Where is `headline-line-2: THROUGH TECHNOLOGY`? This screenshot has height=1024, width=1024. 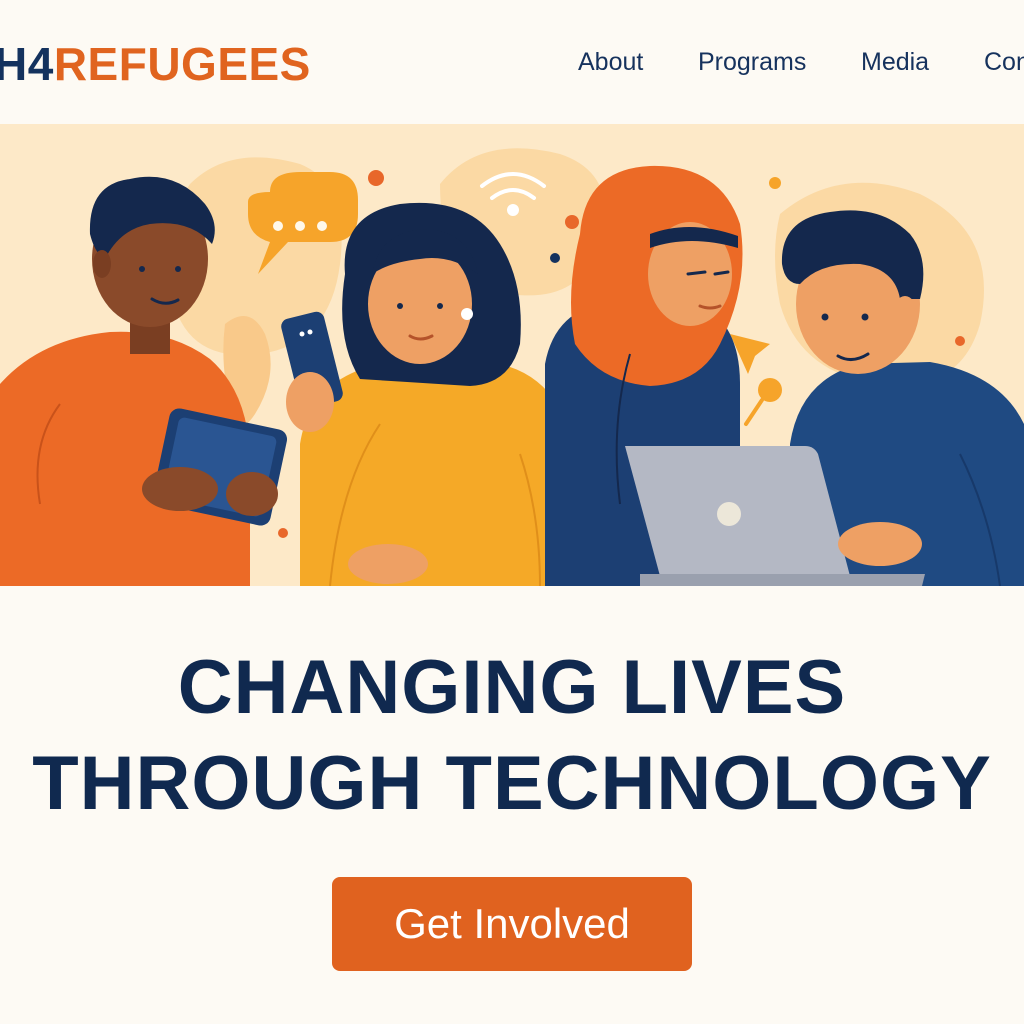
headline-line-2: THROUGH TECHNOLOGY is located at coordinates (512, 783).